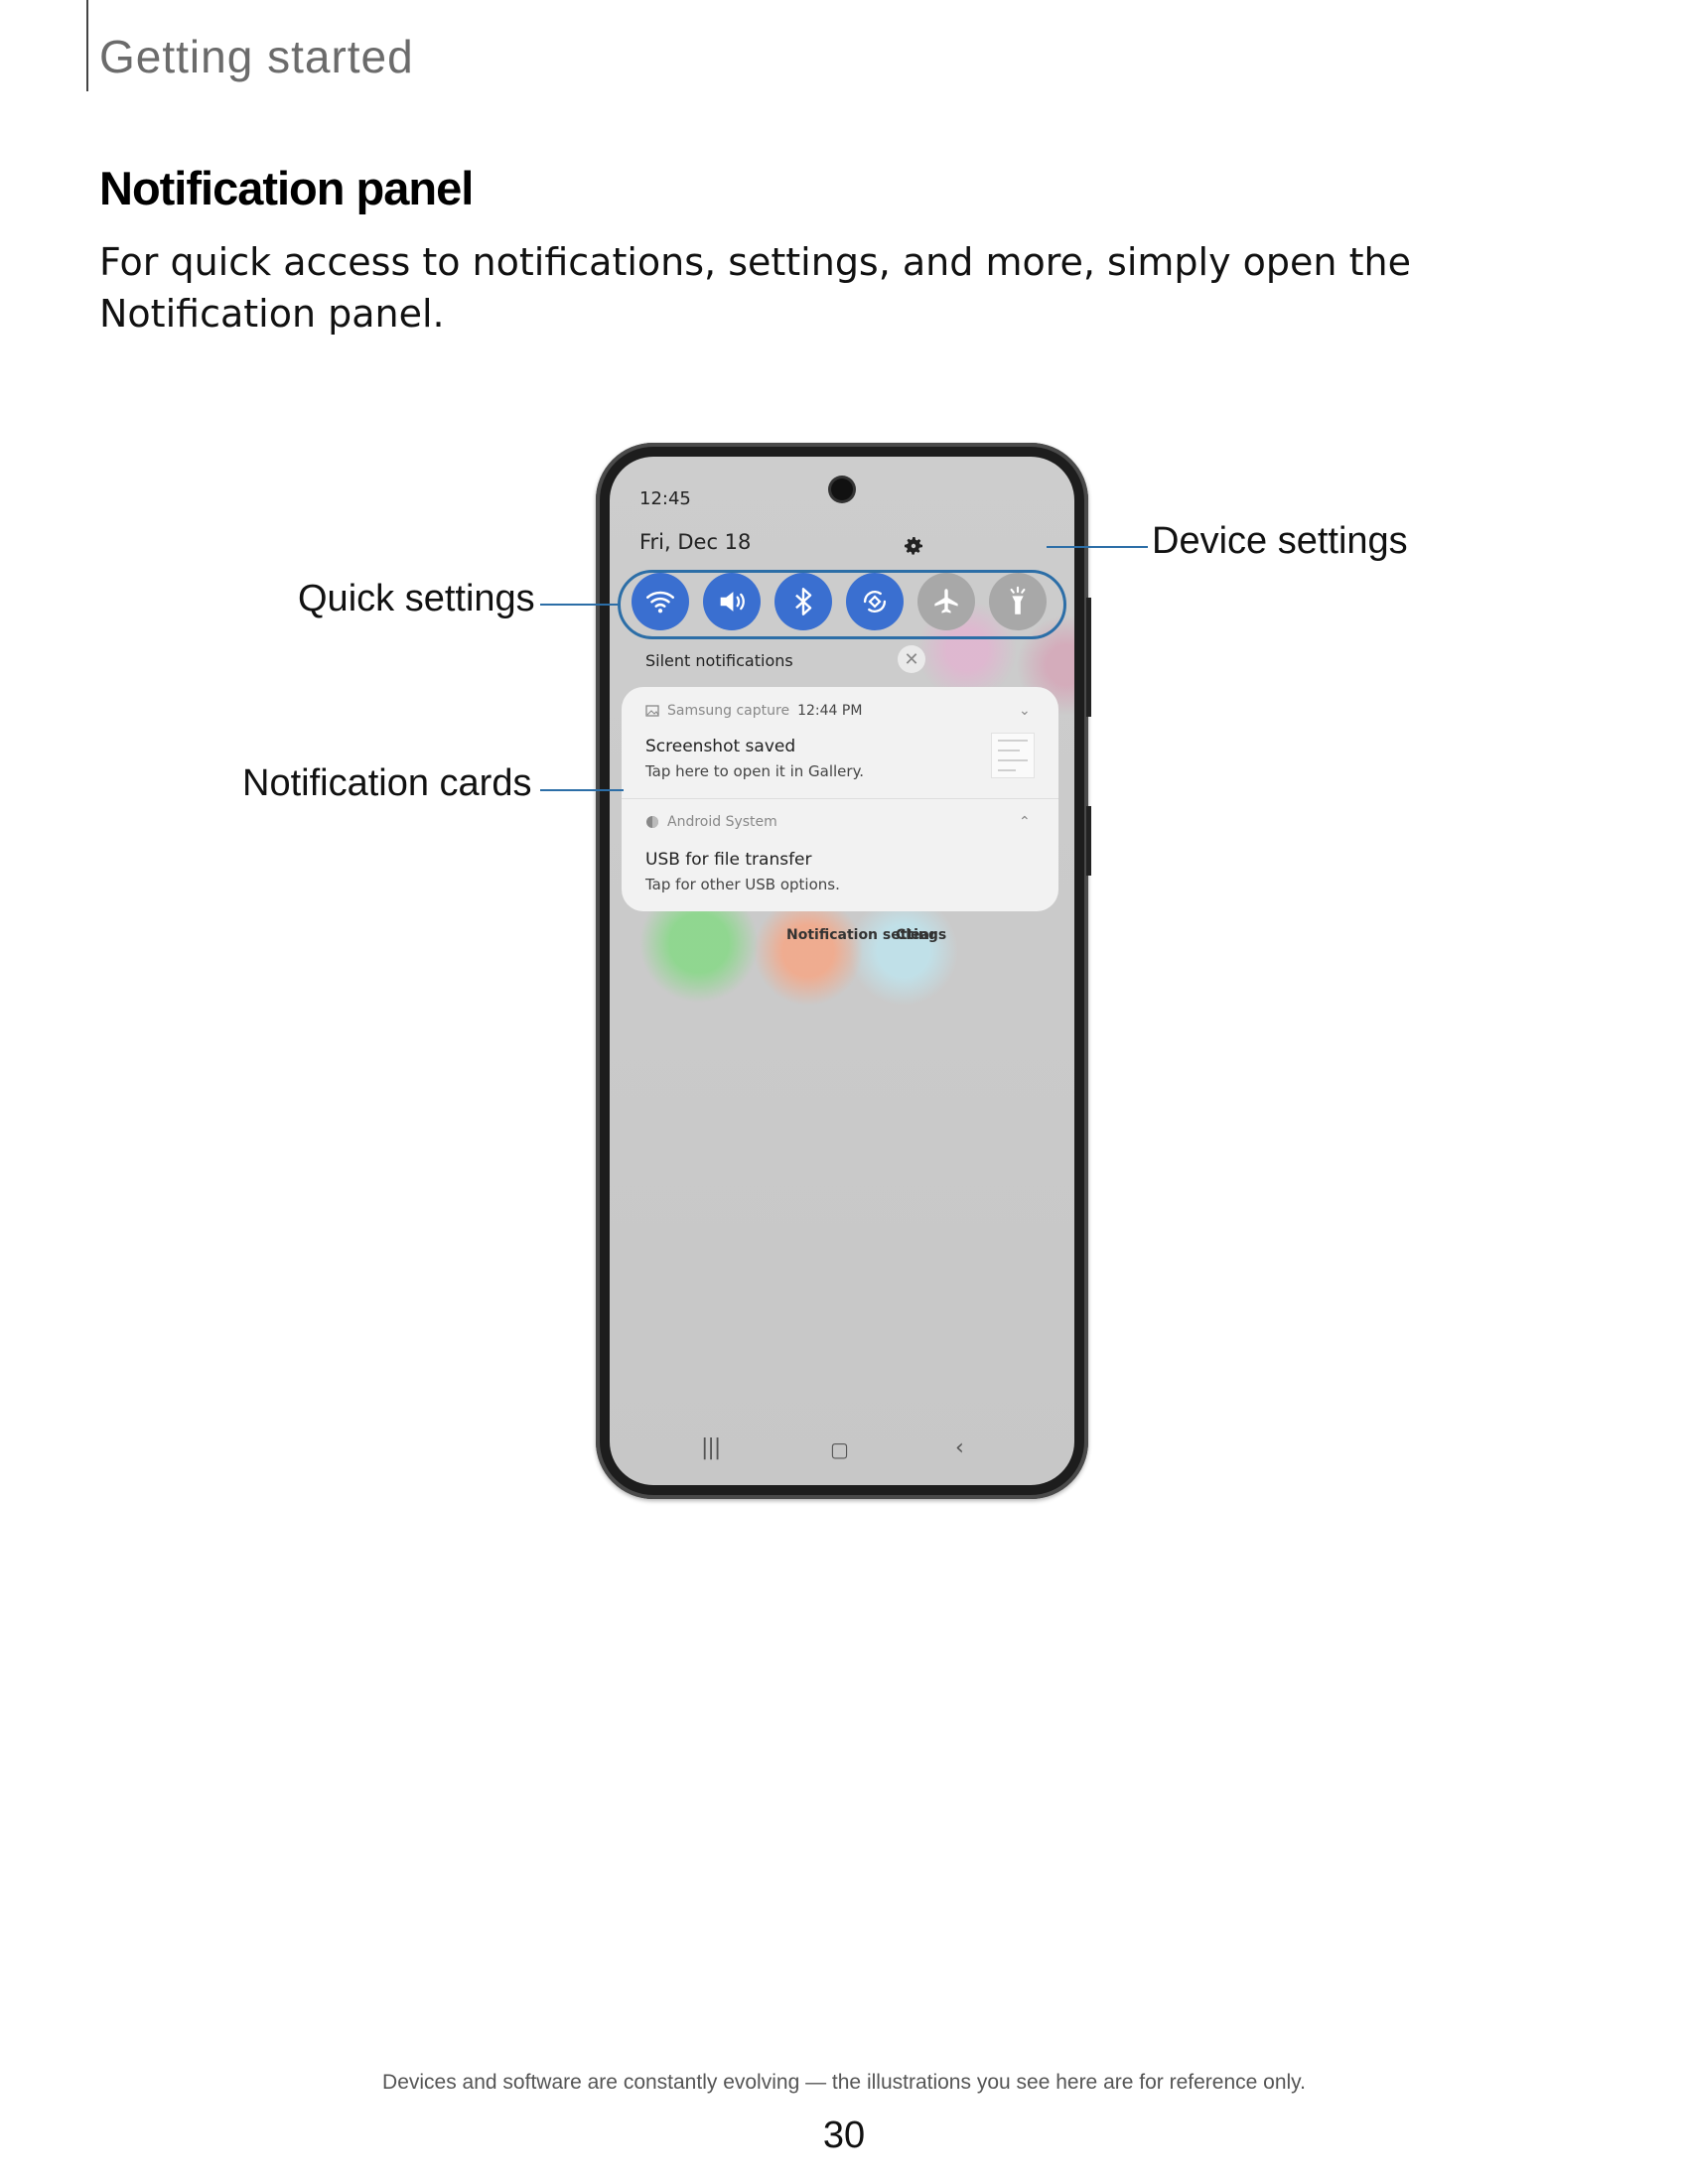 This screenshot has height=2184, width=1688. I want to click on gear-icon, so click(913, 546).